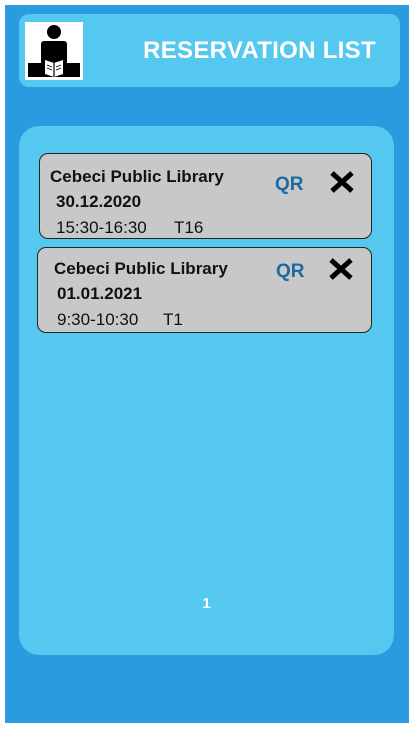 The image size is (413, 730). Describe the element at coordinates (259, 50) in the screenshot. I see `page-title: RESERVATION LIST` at that location.